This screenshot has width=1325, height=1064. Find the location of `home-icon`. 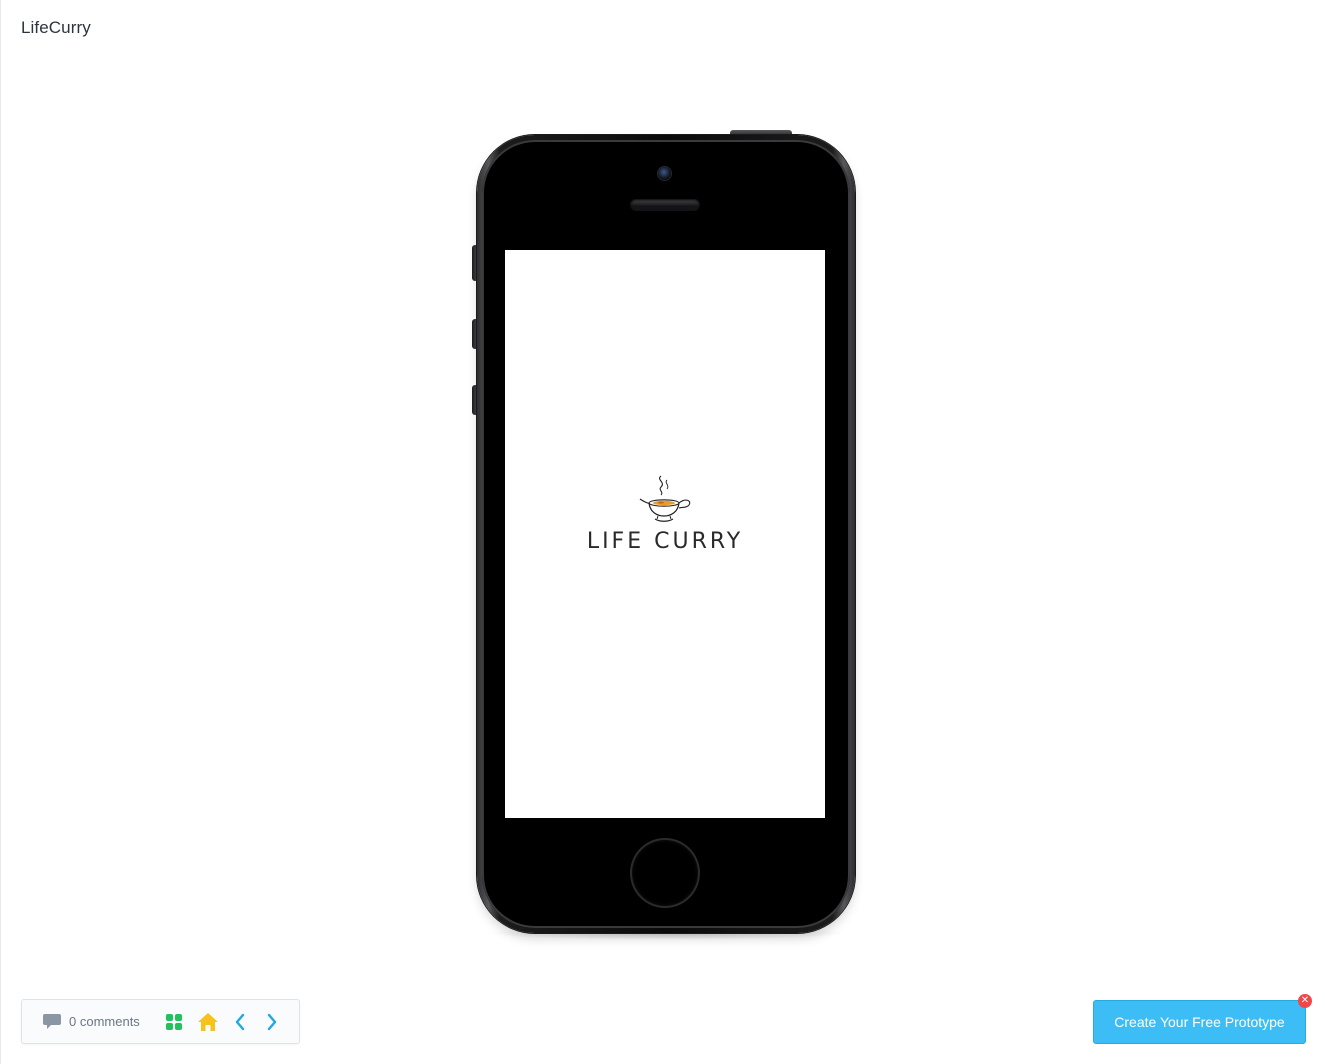

home-icon is located at coordinates (208, 1021).